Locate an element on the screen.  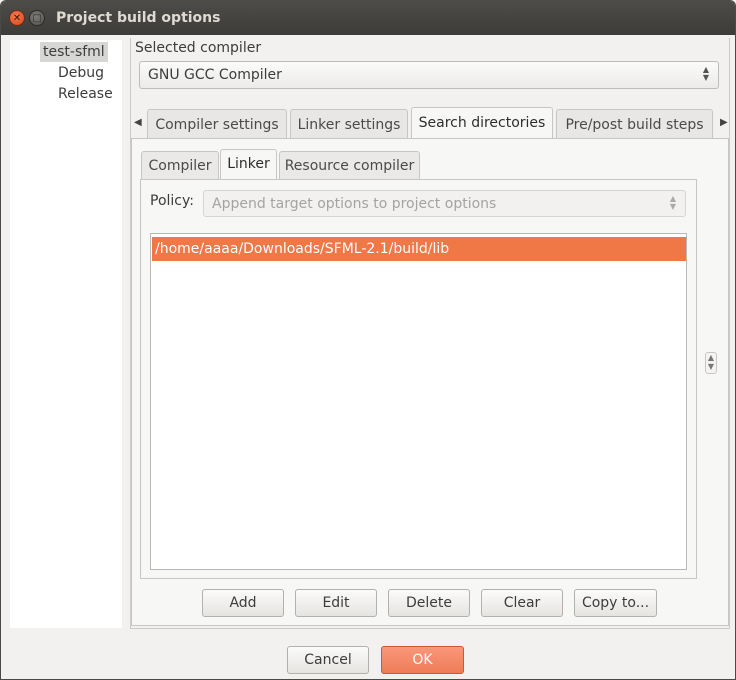
tab-linker: Linker is located at coordinates (248, 164).